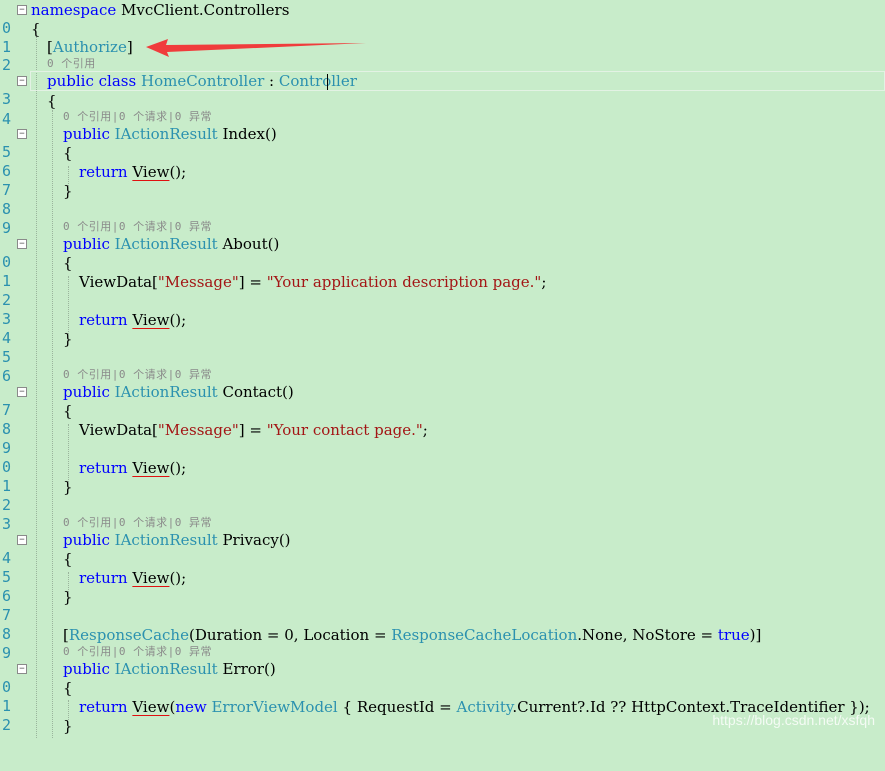 This screenshot has height=771, width=885. Describe the element at coordinates (793, 720) in the screenshot. I see `watermark: https://blog.csdn.net/xsfqh` at that location.